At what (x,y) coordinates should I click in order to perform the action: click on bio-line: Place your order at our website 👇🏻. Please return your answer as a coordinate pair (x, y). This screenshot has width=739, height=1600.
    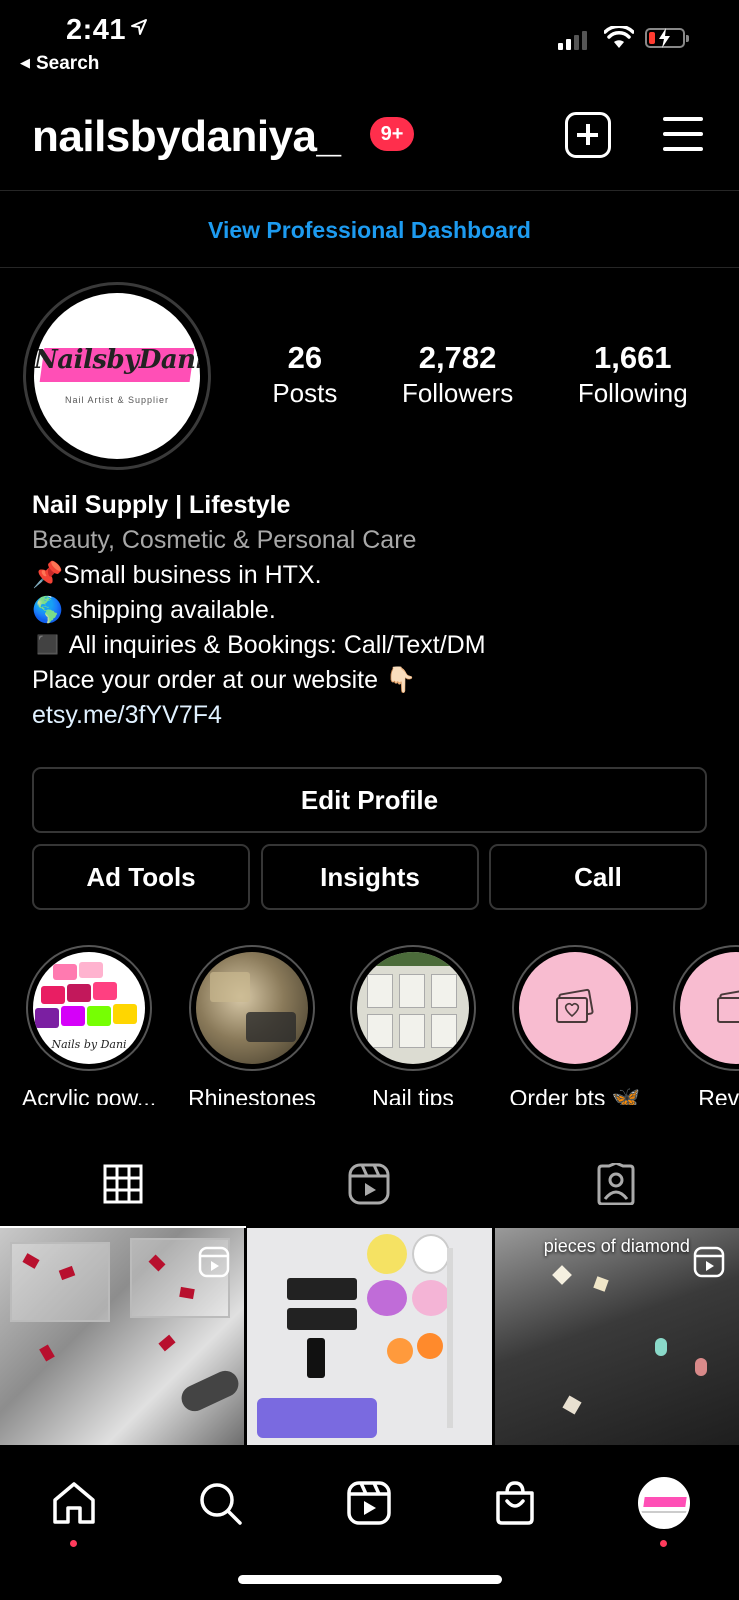
    Looking at the image, I should click on (224, 680).